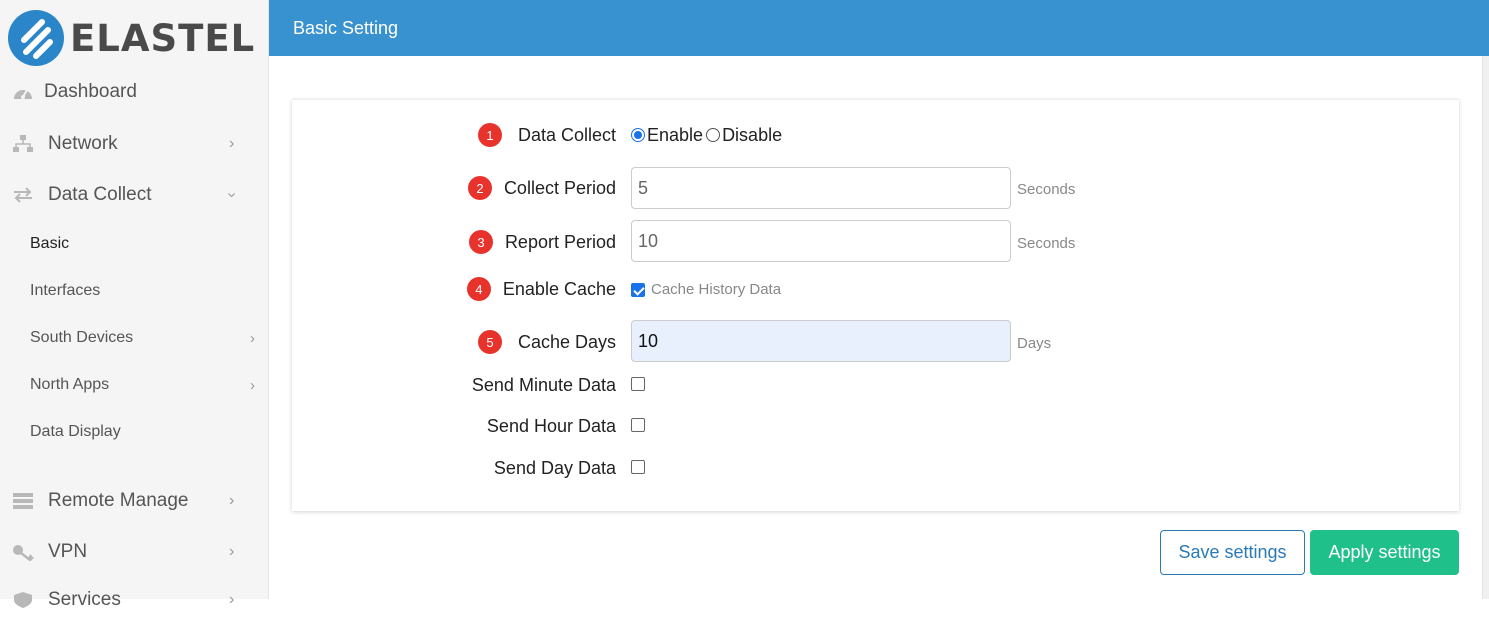 The height and width of the screenshot is (620, 1489). What do you see at coordinates (23, 501) in the screenshot?
I see `server-icon` at bounding box center [23, 501].